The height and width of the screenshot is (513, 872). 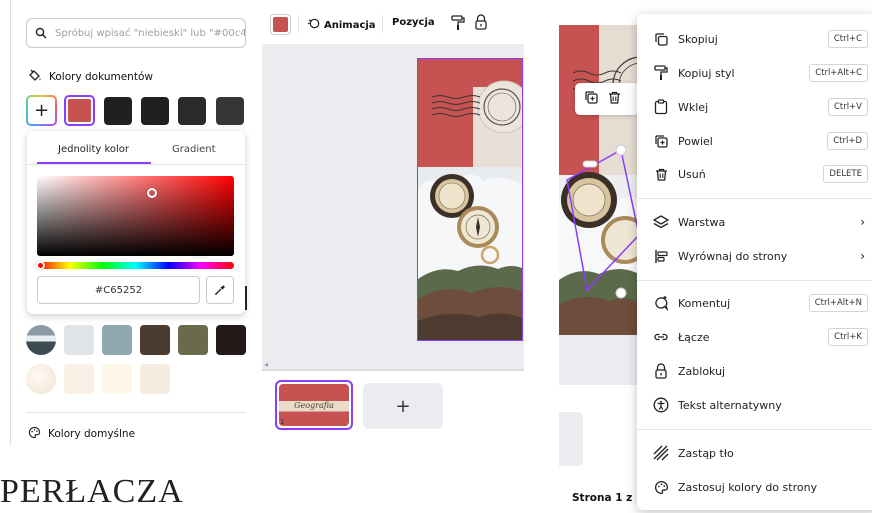 I want to click on right-editor-header, so click(x=599, y=12).